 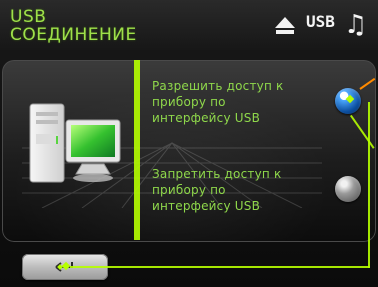 What do you see at coordinates (206, 118) in the screenshot?
I see `option-allow-line-3: интерфейсу USB` at bounding box center [206, 118].